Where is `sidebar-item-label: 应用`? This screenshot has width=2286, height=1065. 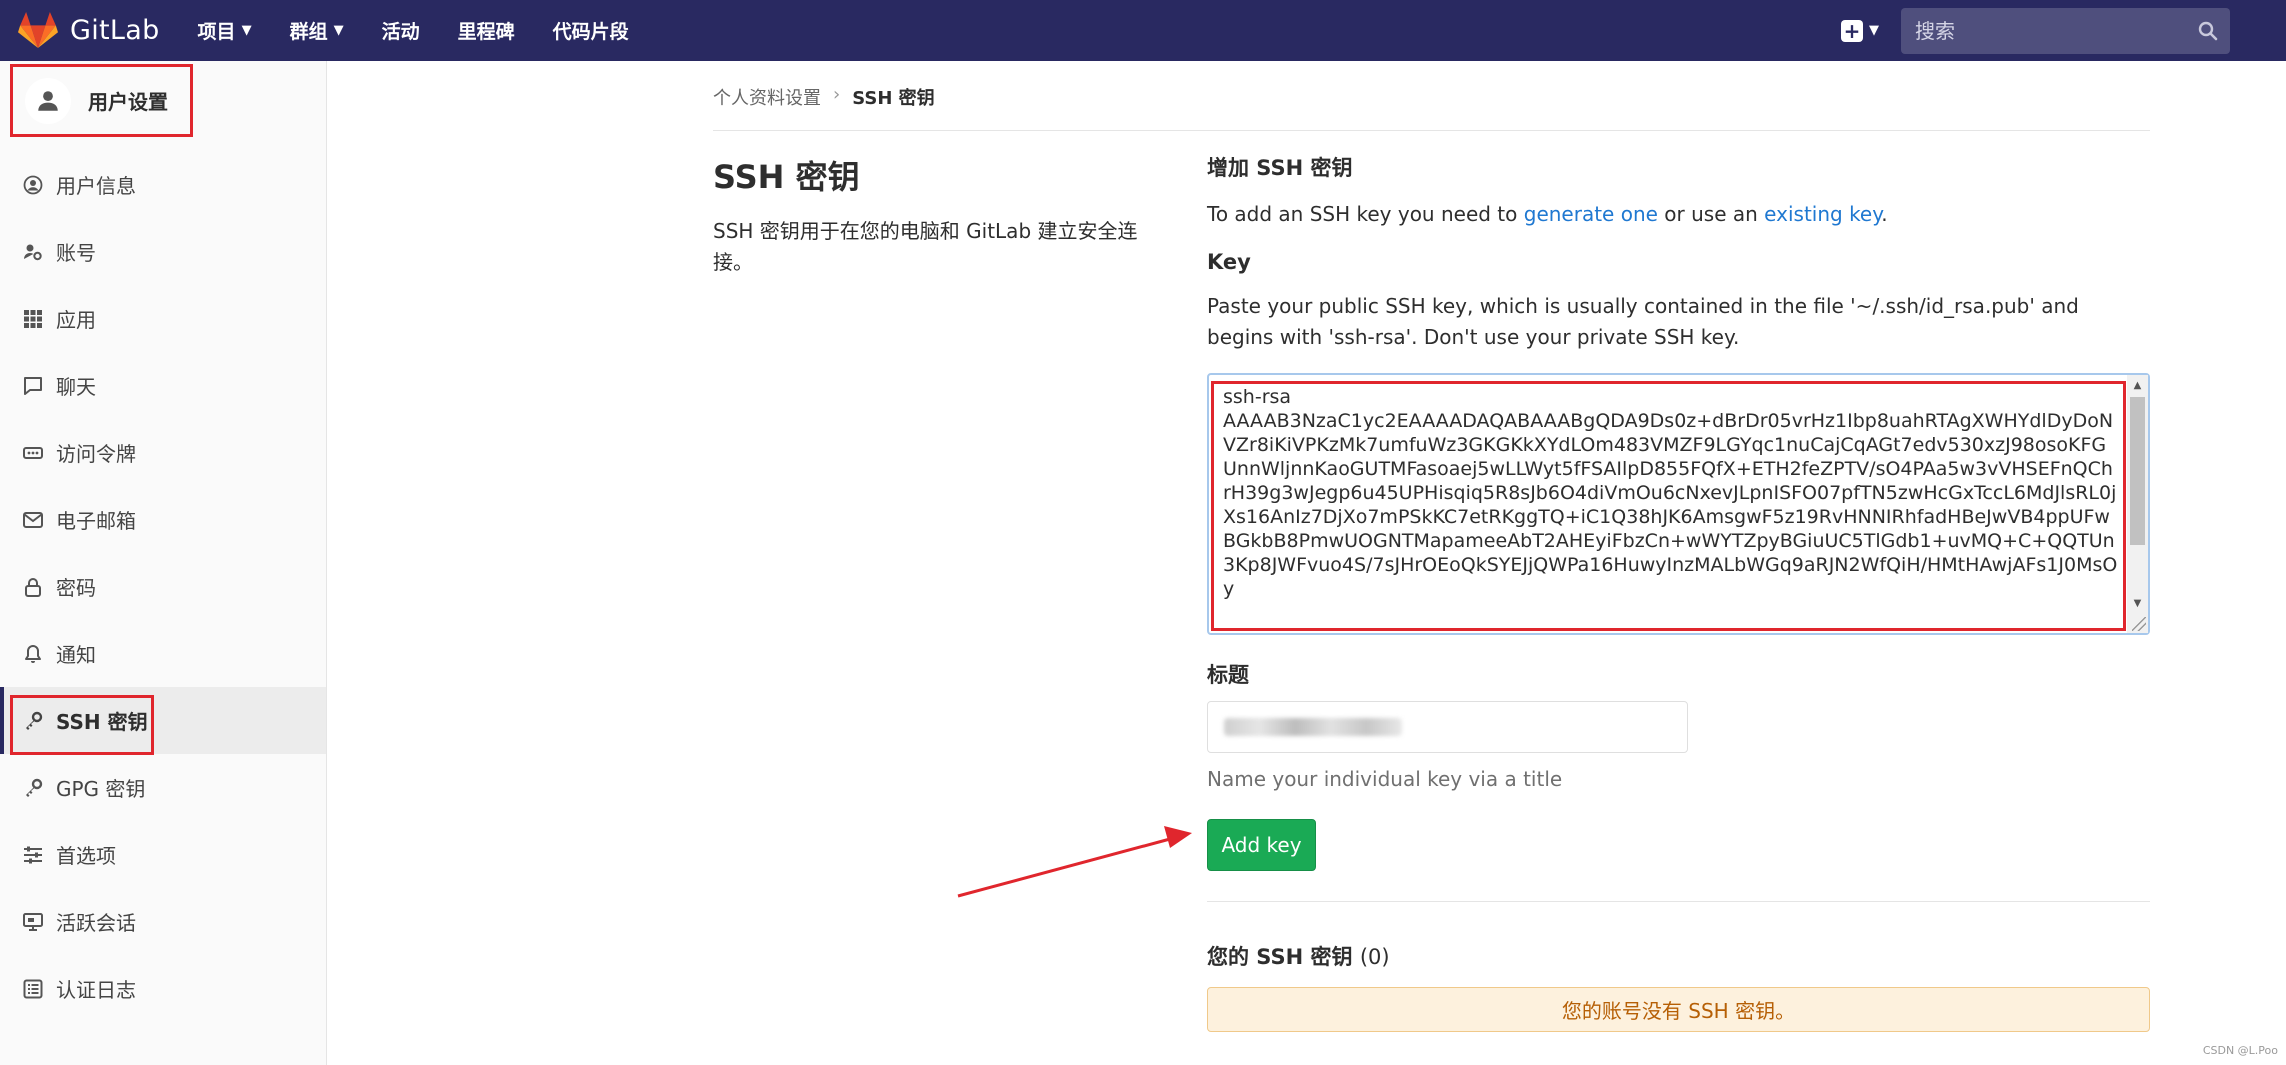 sidebar-item-label: 应用 is located at coordinates (76, 320).